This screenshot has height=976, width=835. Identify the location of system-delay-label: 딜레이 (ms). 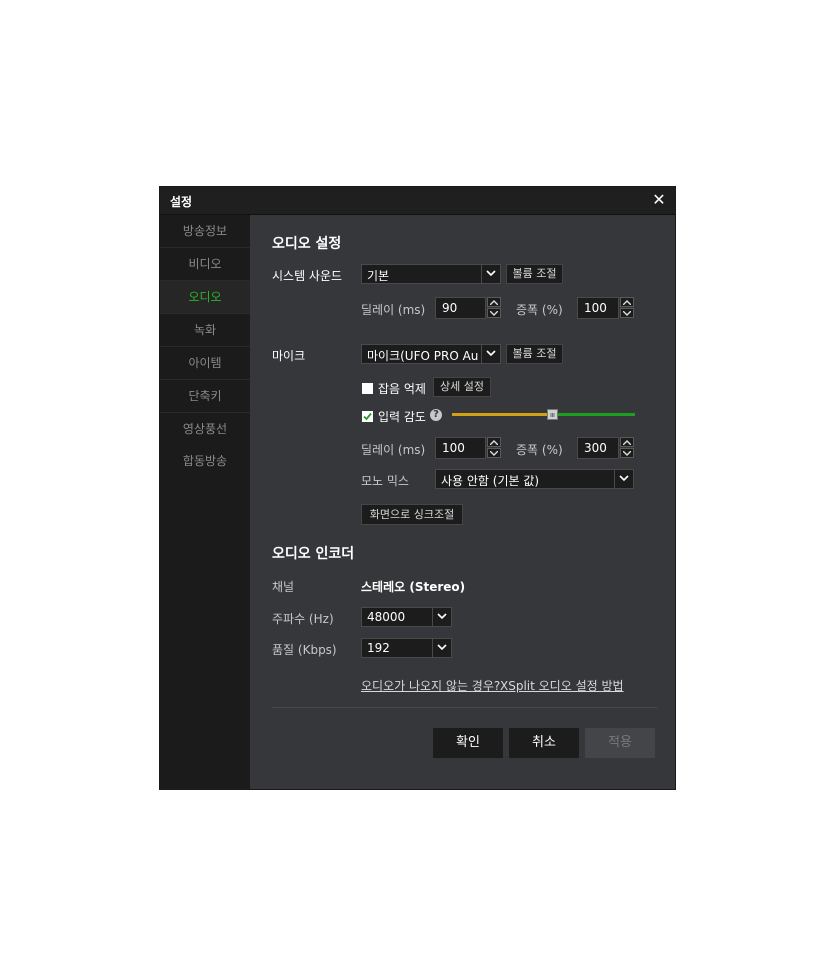
(393, 310).